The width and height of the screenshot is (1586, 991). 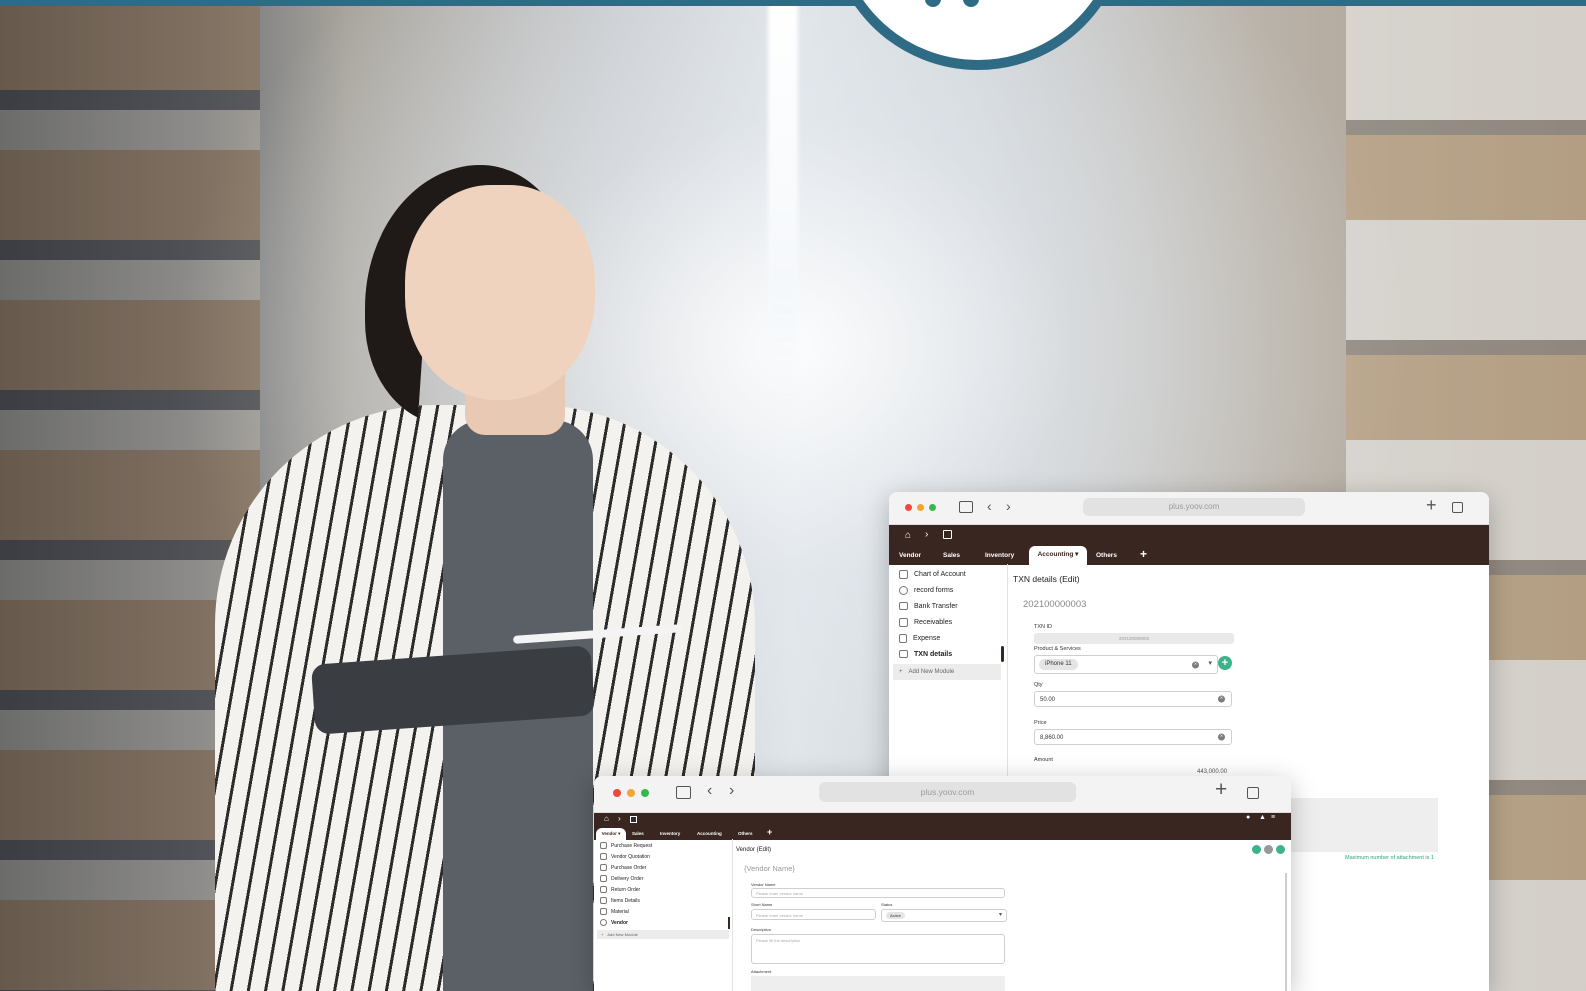 What do you see at coordinates (932, 574) in the screenshot?
I see `sidebar-item-chart-of-account: Chart of Account` at bounding box center [932, 574].